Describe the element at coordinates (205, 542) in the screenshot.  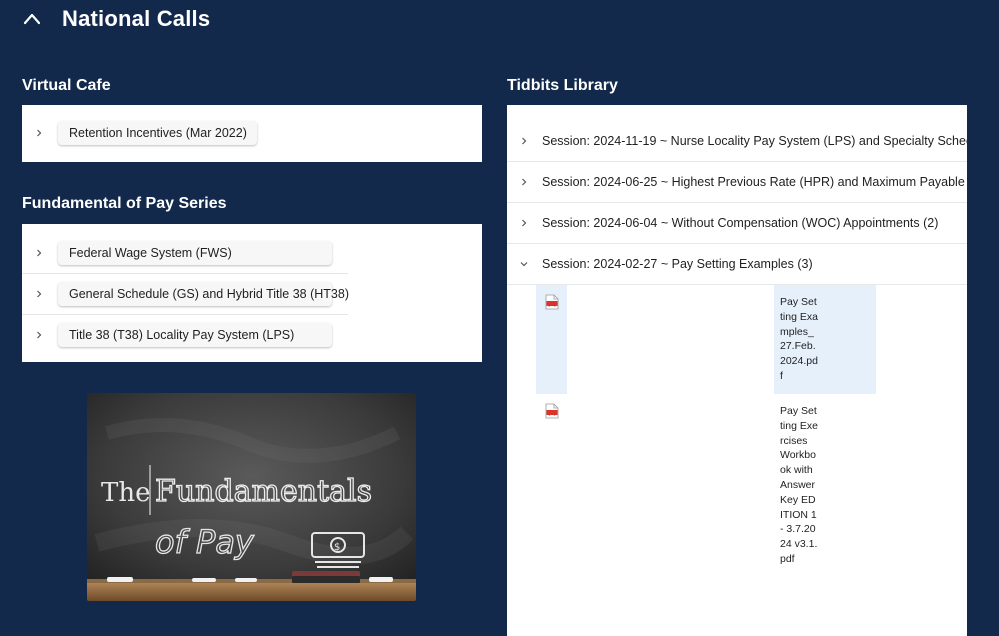
I see `image-text-of-pay: of Pay` at that location.